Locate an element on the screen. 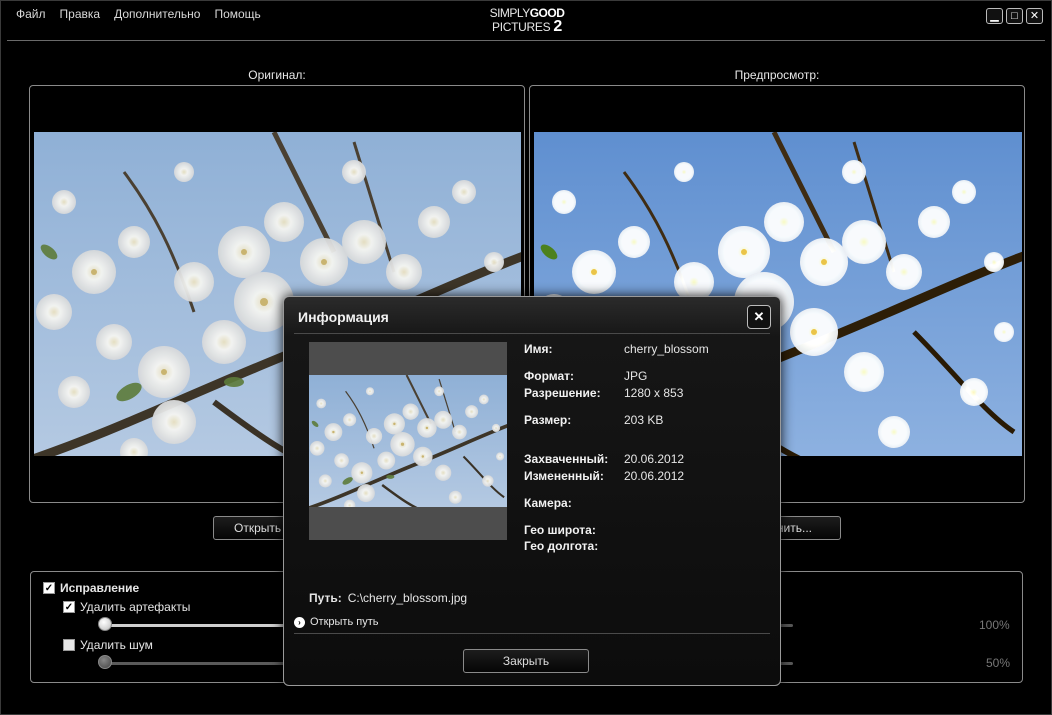 This screenshot has height=715, width=1052. resolution-label: Разрешение: is located at coordinates (562, 393).